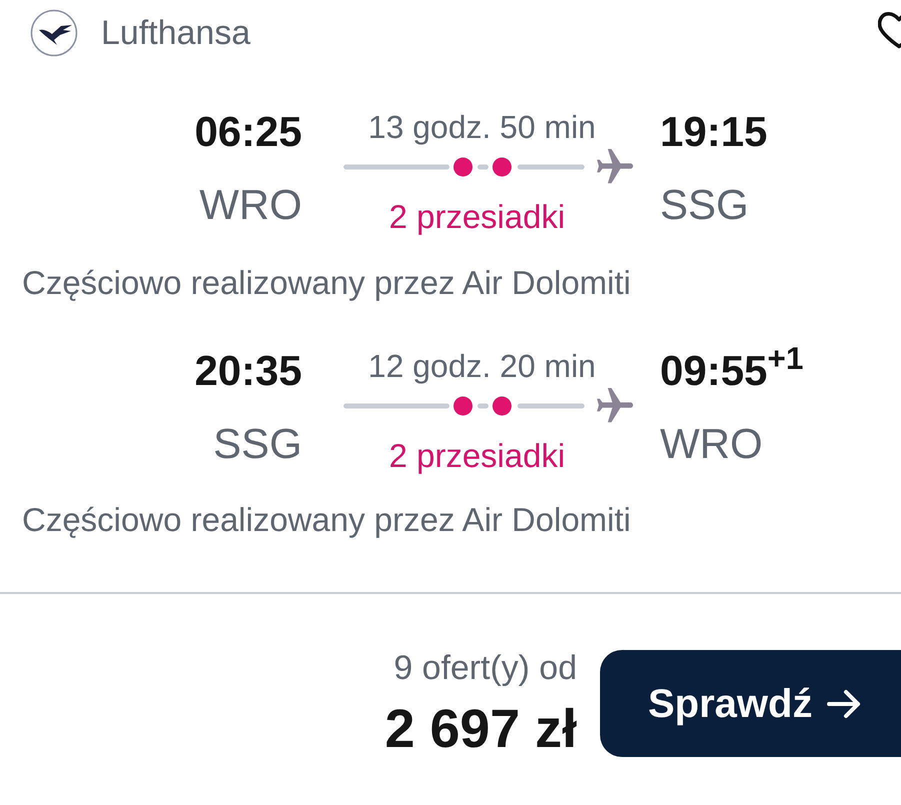 This screenshot has height=805, width=901. Describe the element at coordinates (250, 205) in the screenshot. I see `departure-airport: WRO` at that location.